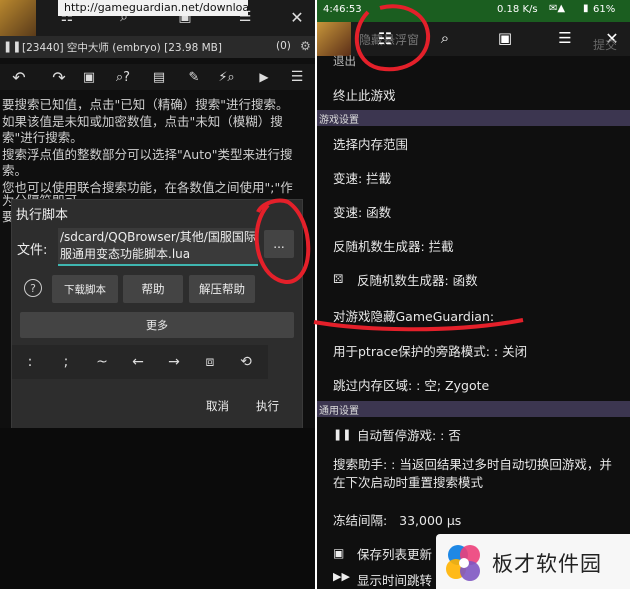 This screenshot has width=630, height=589. What do you see at coordinates (362, 212) in the screenshot?
I see `menu-item-speed-func-label: 变速: 函数` at bounding box center [362, 212].